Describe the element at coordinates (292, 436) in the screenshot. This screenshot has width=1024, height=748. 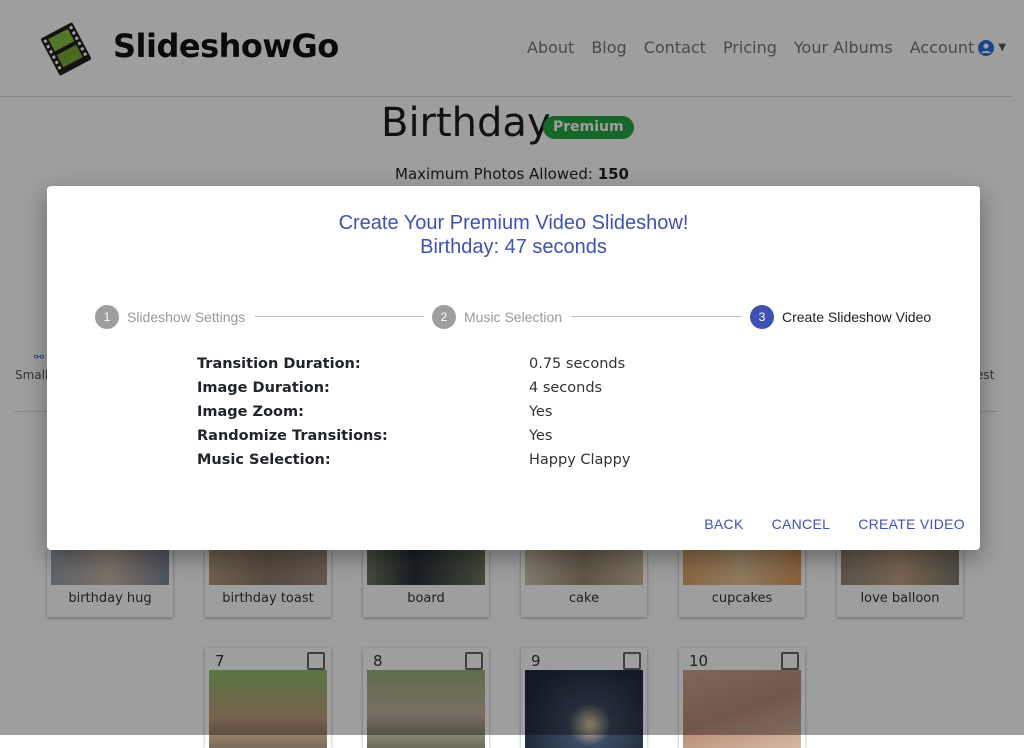
I see `summary-label: Randomize Transitions:` at that location.